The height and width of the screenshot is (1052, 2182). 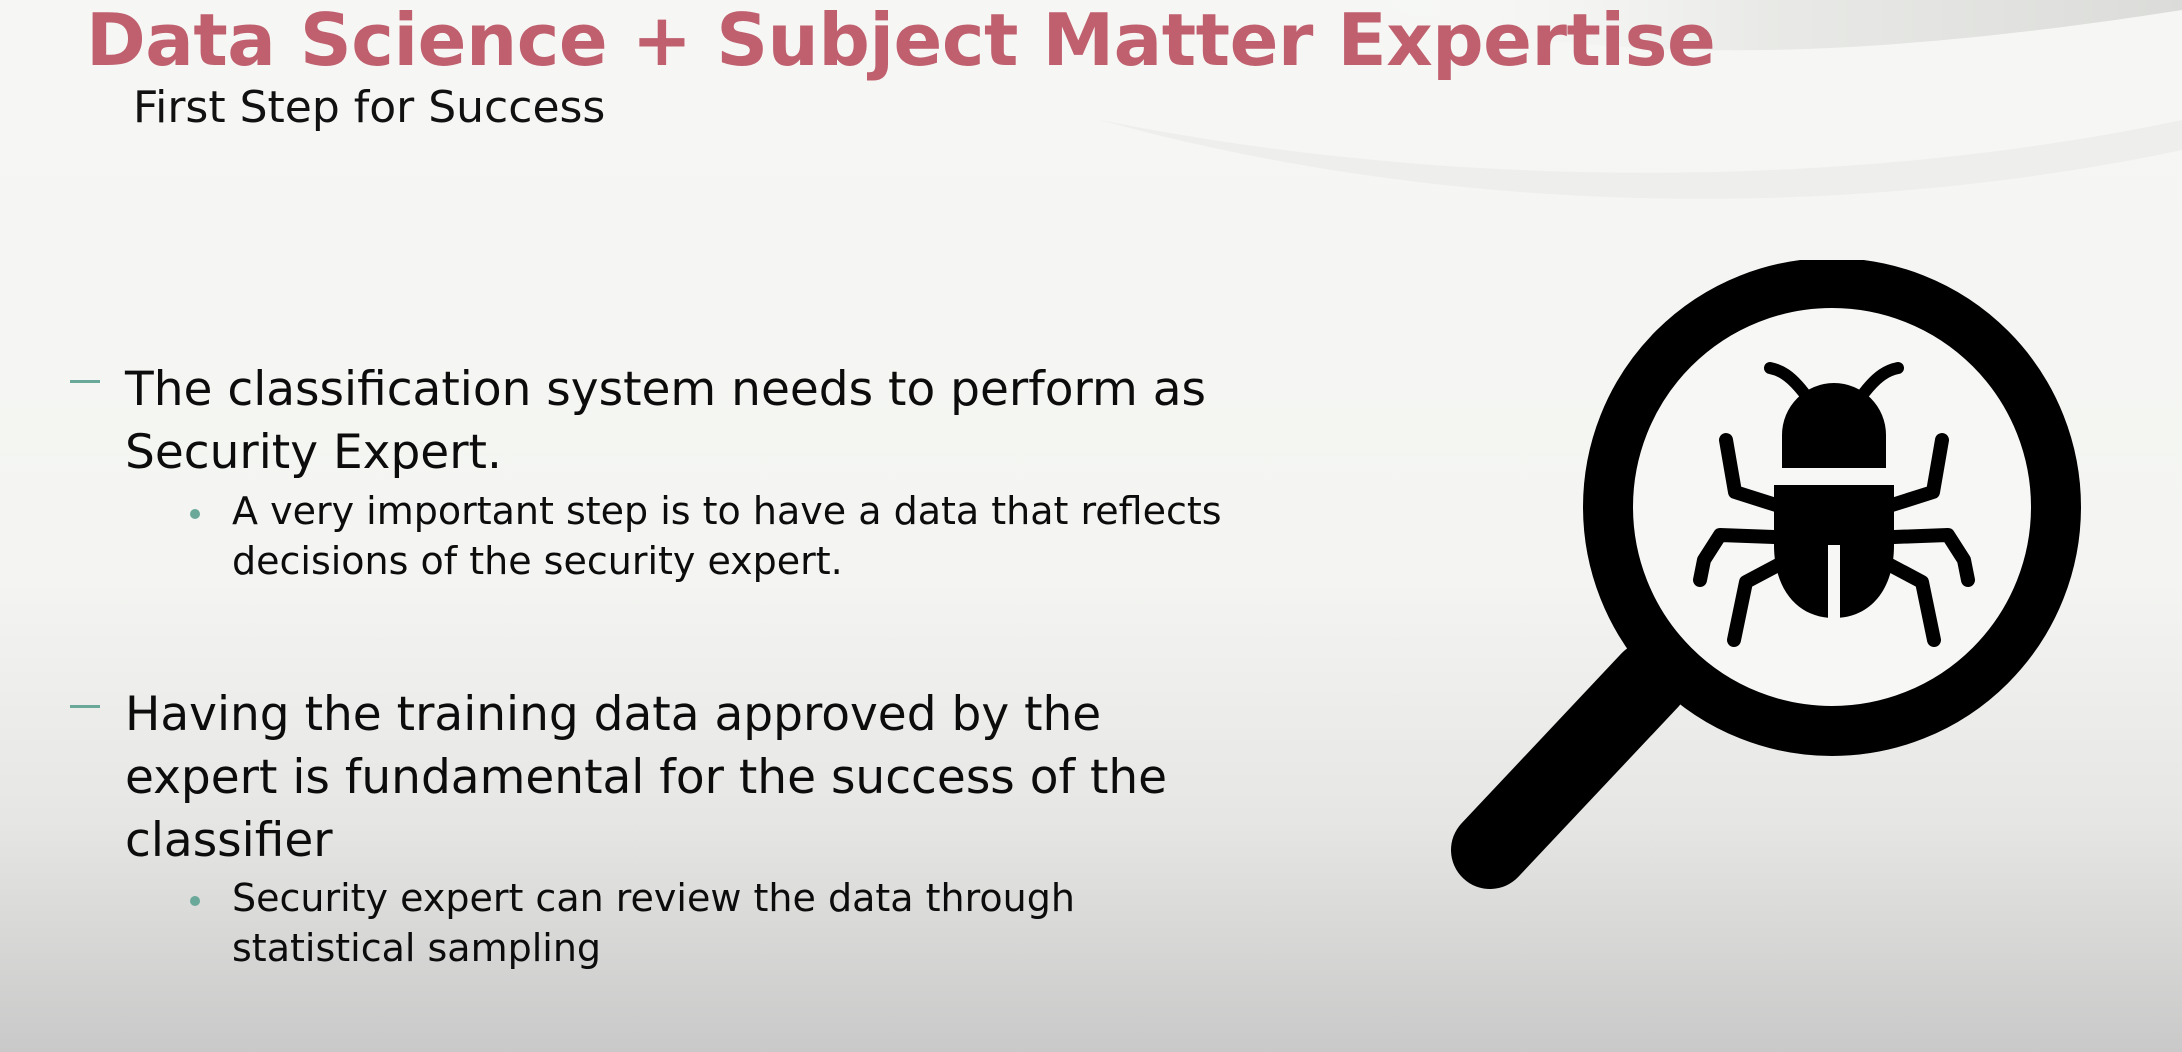 I want to click on slide-title: Data Science + Subject Matter Expertise, so click(x=901, y=41).